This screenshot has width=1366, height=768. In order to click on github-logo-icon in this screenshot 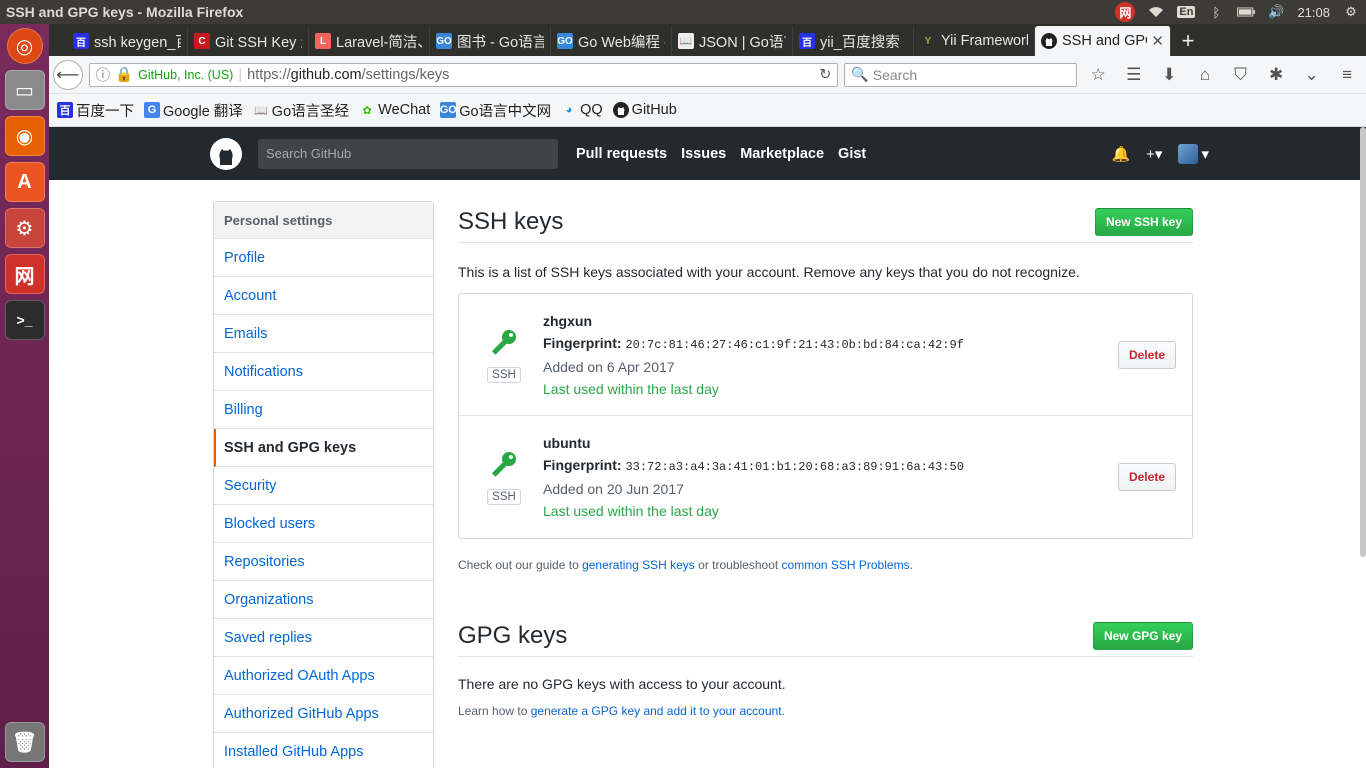, I will do `click(226, 153)`.